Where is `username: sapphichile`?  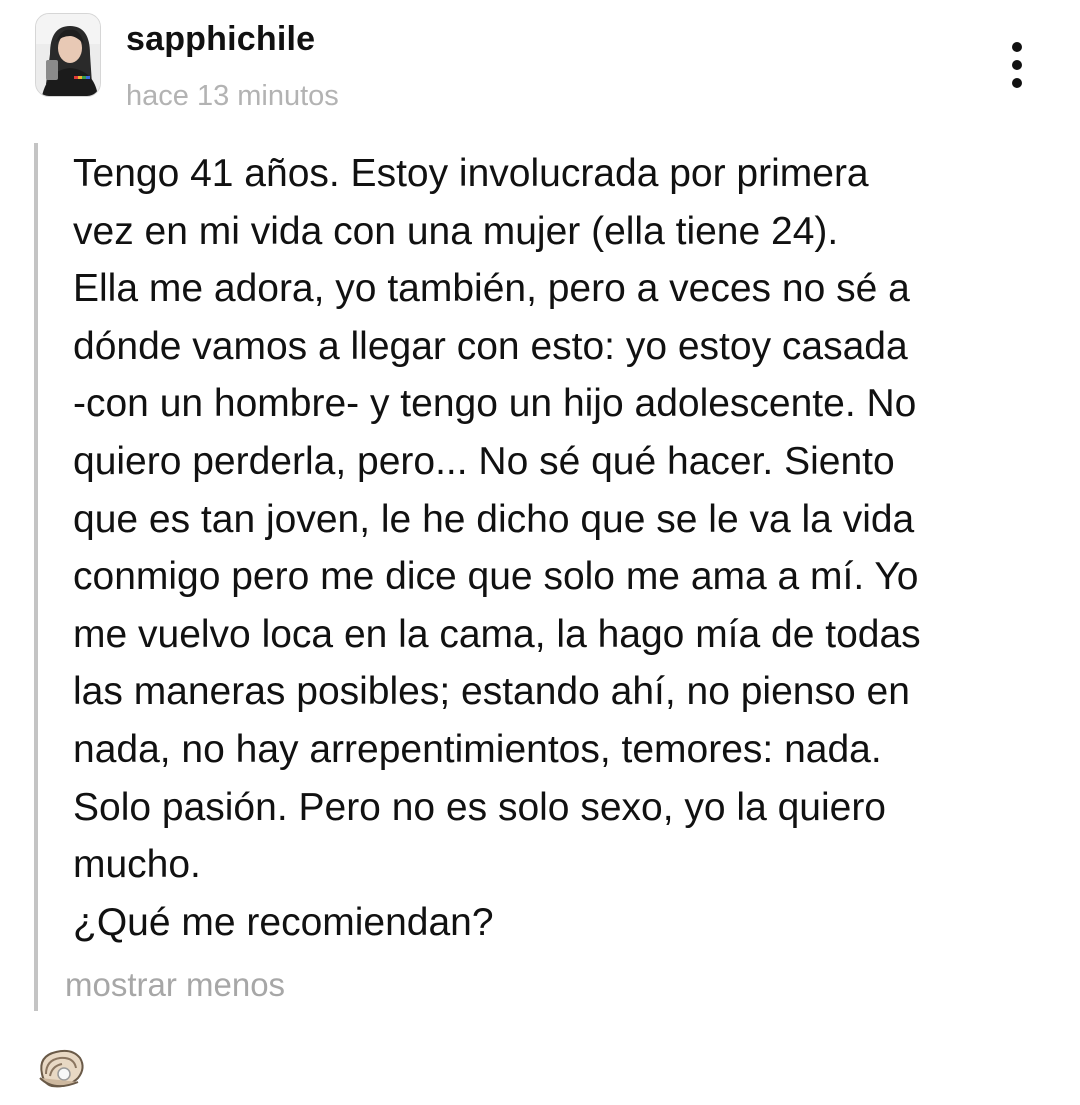 username: sapphichile is located at coordinates (220, 39).